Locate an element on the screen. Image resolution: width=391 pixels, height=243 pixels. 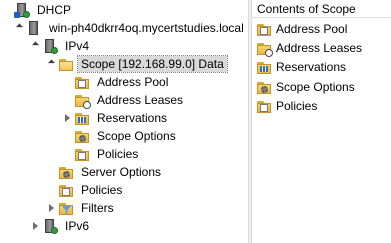
tree-node-label: IPv4 is located at coordinates (77, 46).